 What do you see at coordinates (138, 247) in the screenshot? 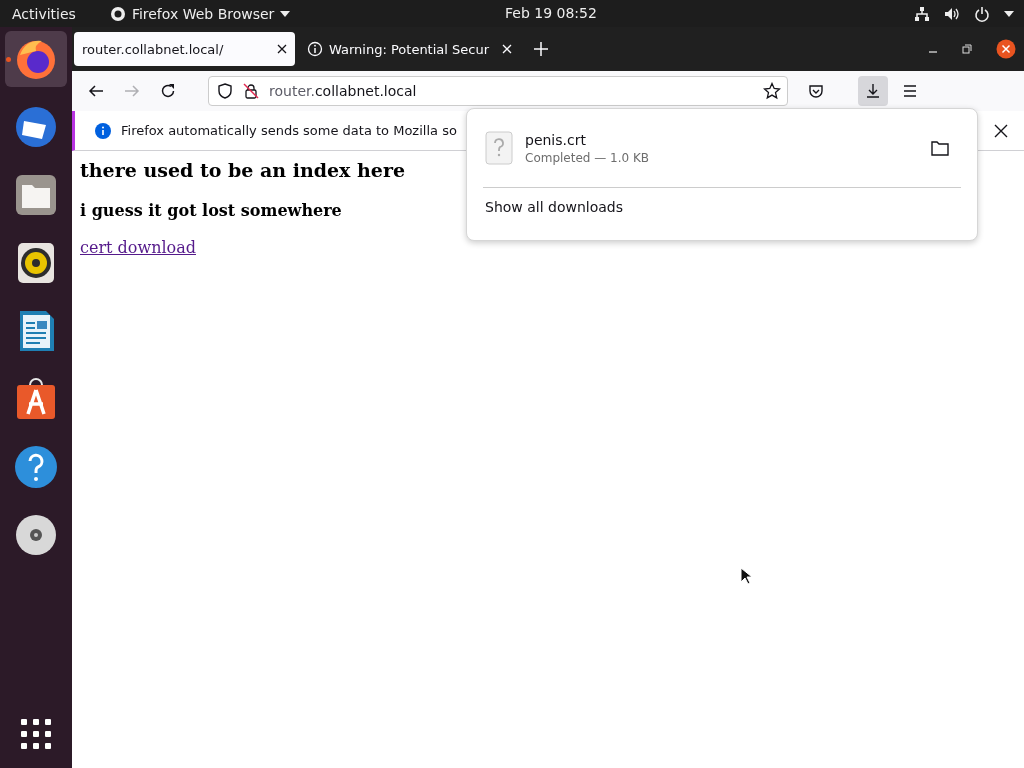
I see `download-link: cert download` at bounding box center [138, 247].